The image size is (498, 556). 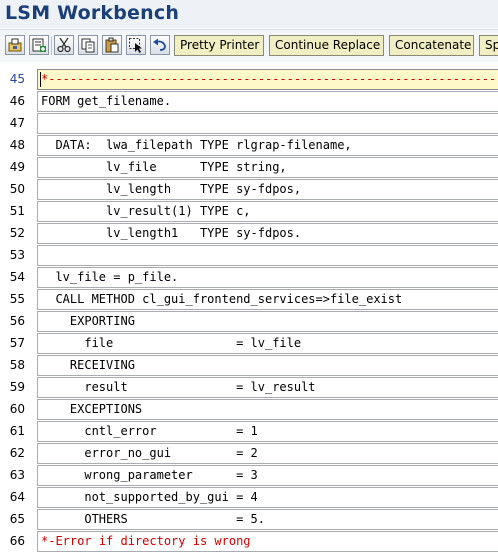 I want to click on code-line-input: result = lv_result, so click(x=267, y=387).